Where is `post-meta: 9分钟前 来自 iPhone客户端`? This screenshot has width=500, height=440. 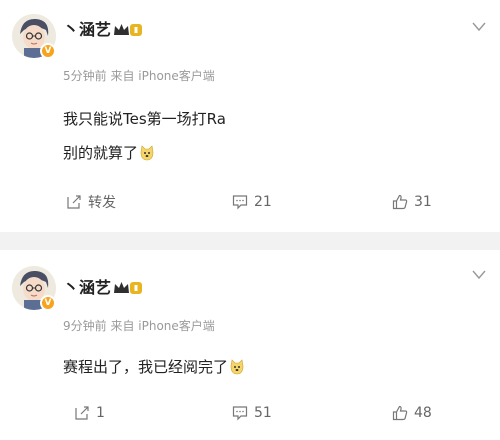 post-meta: 9分钟前 来自 iPhone客户端 is located at coordinates (139, 326).